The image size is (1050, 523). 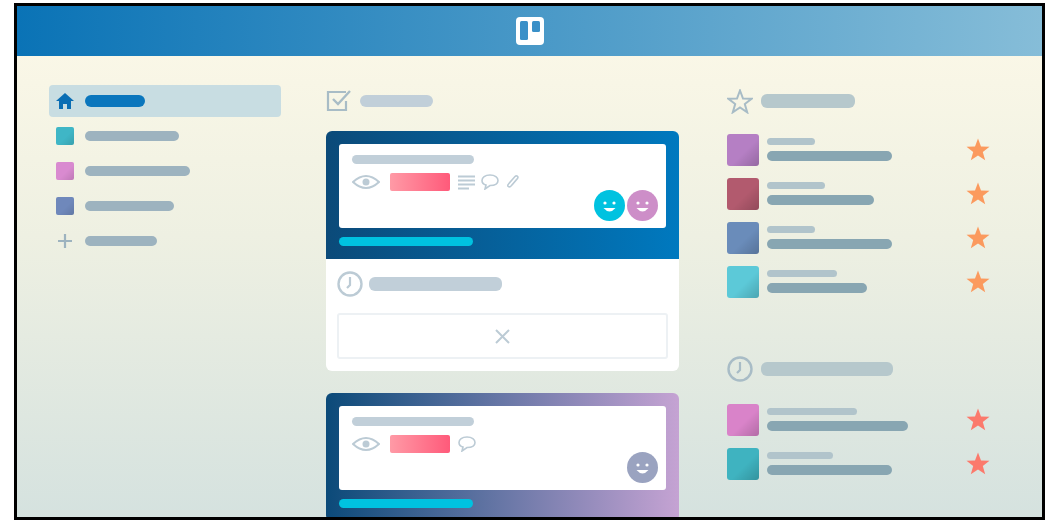 I want to click on close-button, so click(x=502, y=336).